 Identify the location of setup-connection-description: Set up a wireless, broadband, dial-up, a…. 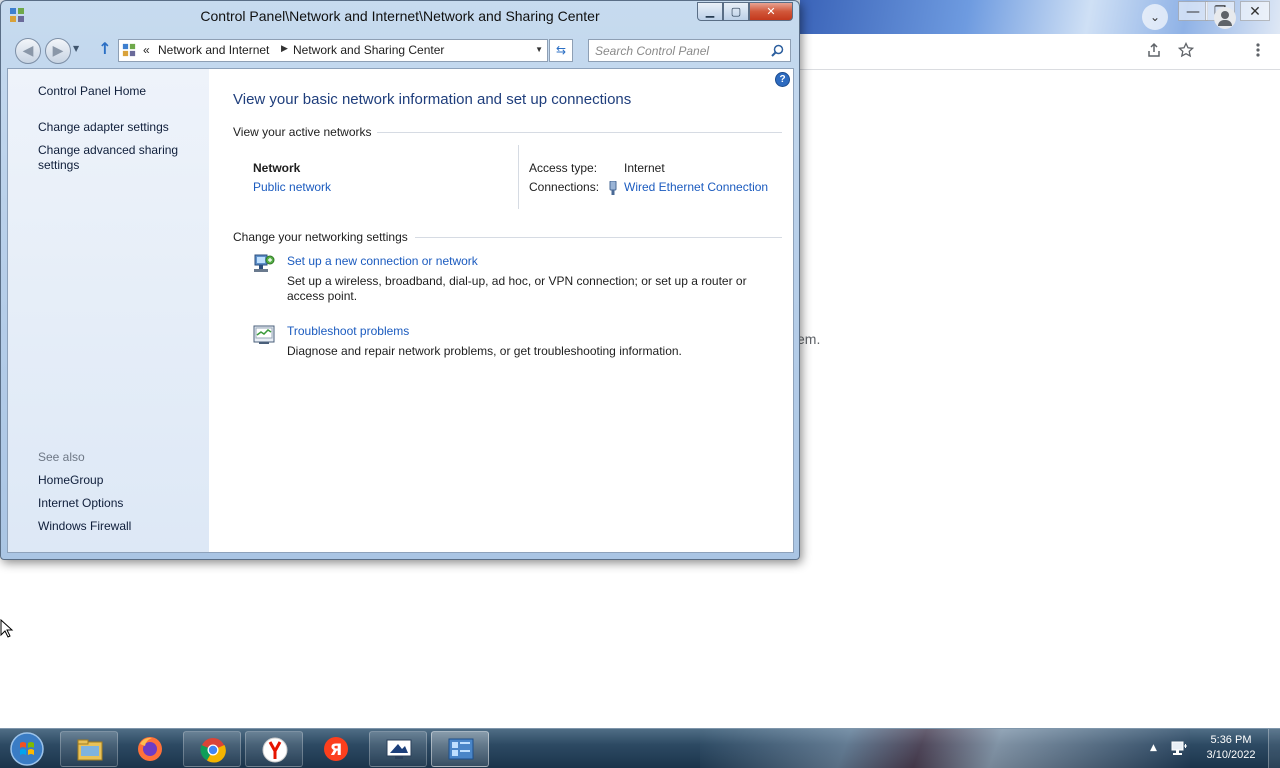
(517, 288).